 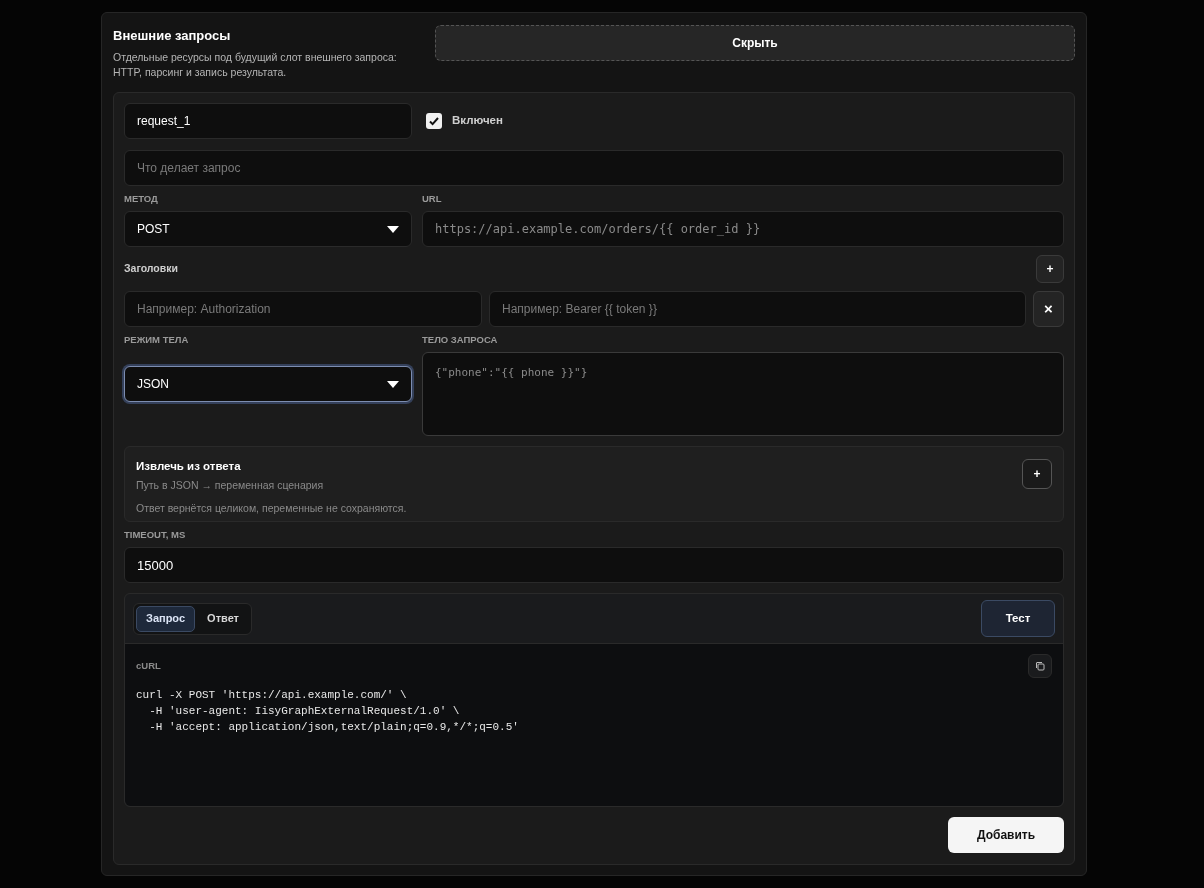 What do you see at coordinates (432, 199) in the screenshot?
I see `field-label: URL` at bounding box center [432, 199].